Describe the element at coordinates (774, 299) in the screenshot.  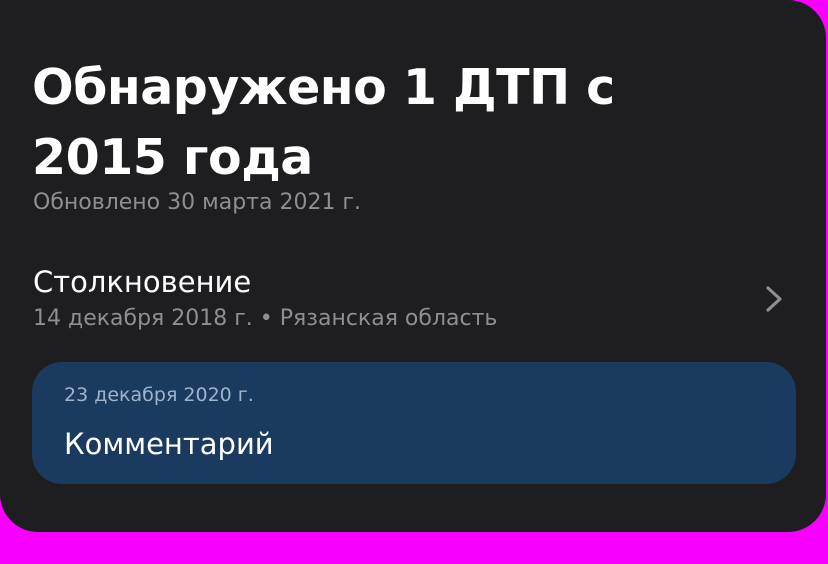
I see `chevron-right-icon` at that location.